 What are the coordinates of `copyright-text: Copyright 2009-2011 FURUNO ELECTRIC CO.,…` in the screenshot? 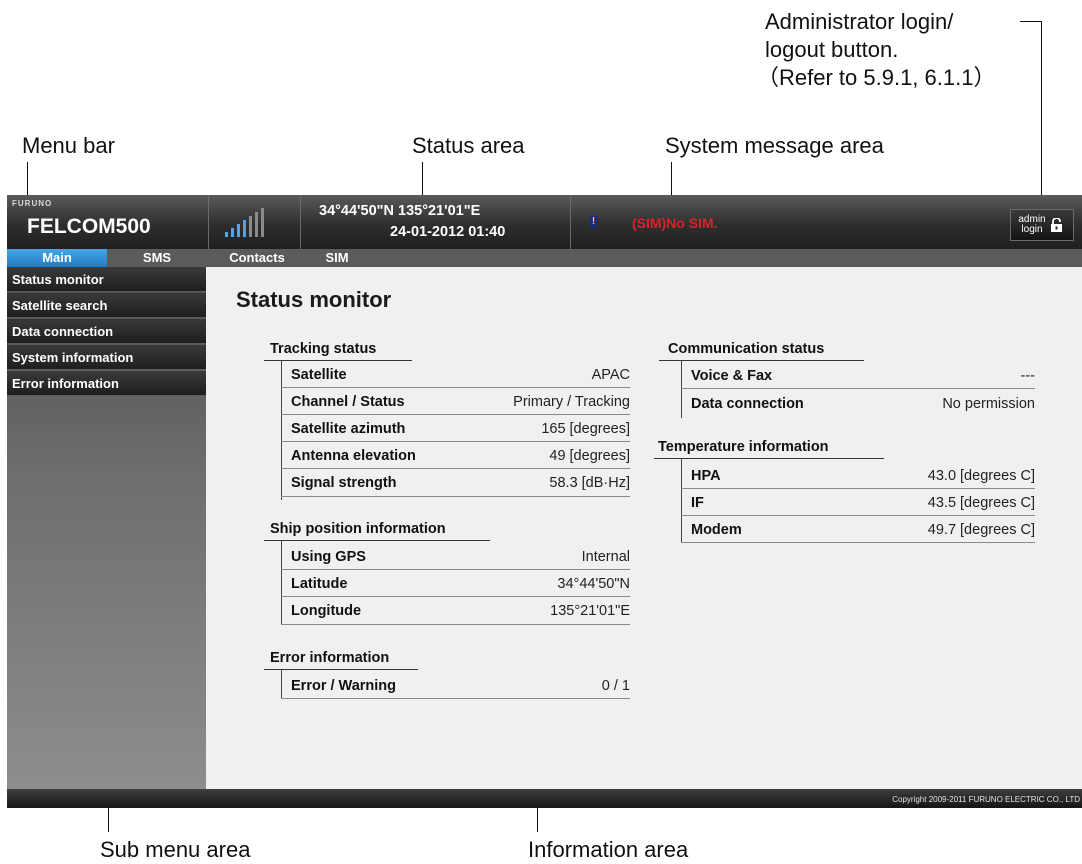 It's located at (986, 799).